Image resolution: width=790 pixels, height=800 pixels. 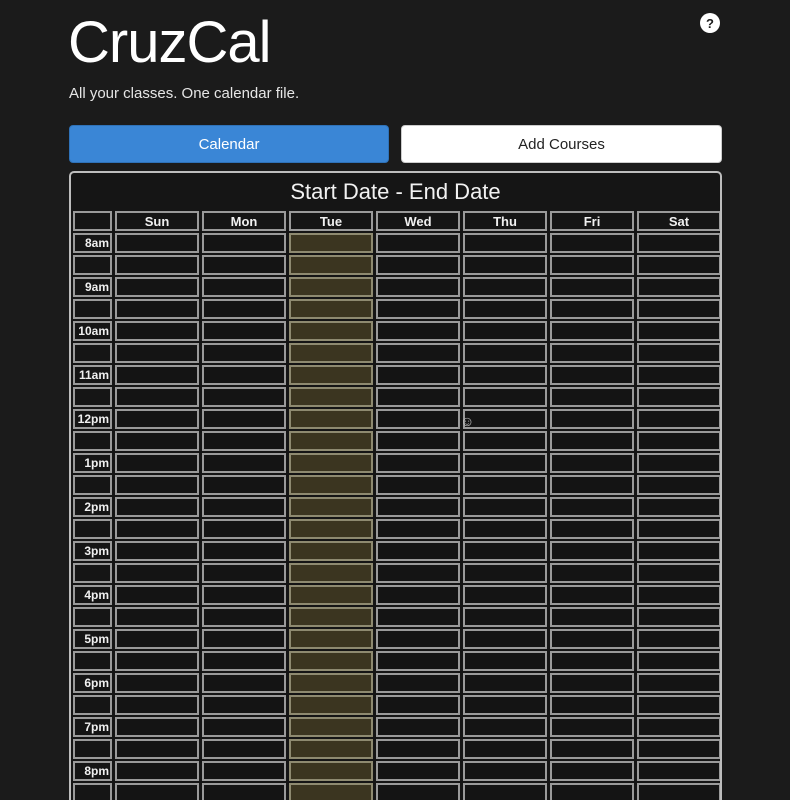 What do you see at coordinates (418, 639) in the screenshot?
I see `time-slot-wed-5pm` at bounding box center [418, 639].